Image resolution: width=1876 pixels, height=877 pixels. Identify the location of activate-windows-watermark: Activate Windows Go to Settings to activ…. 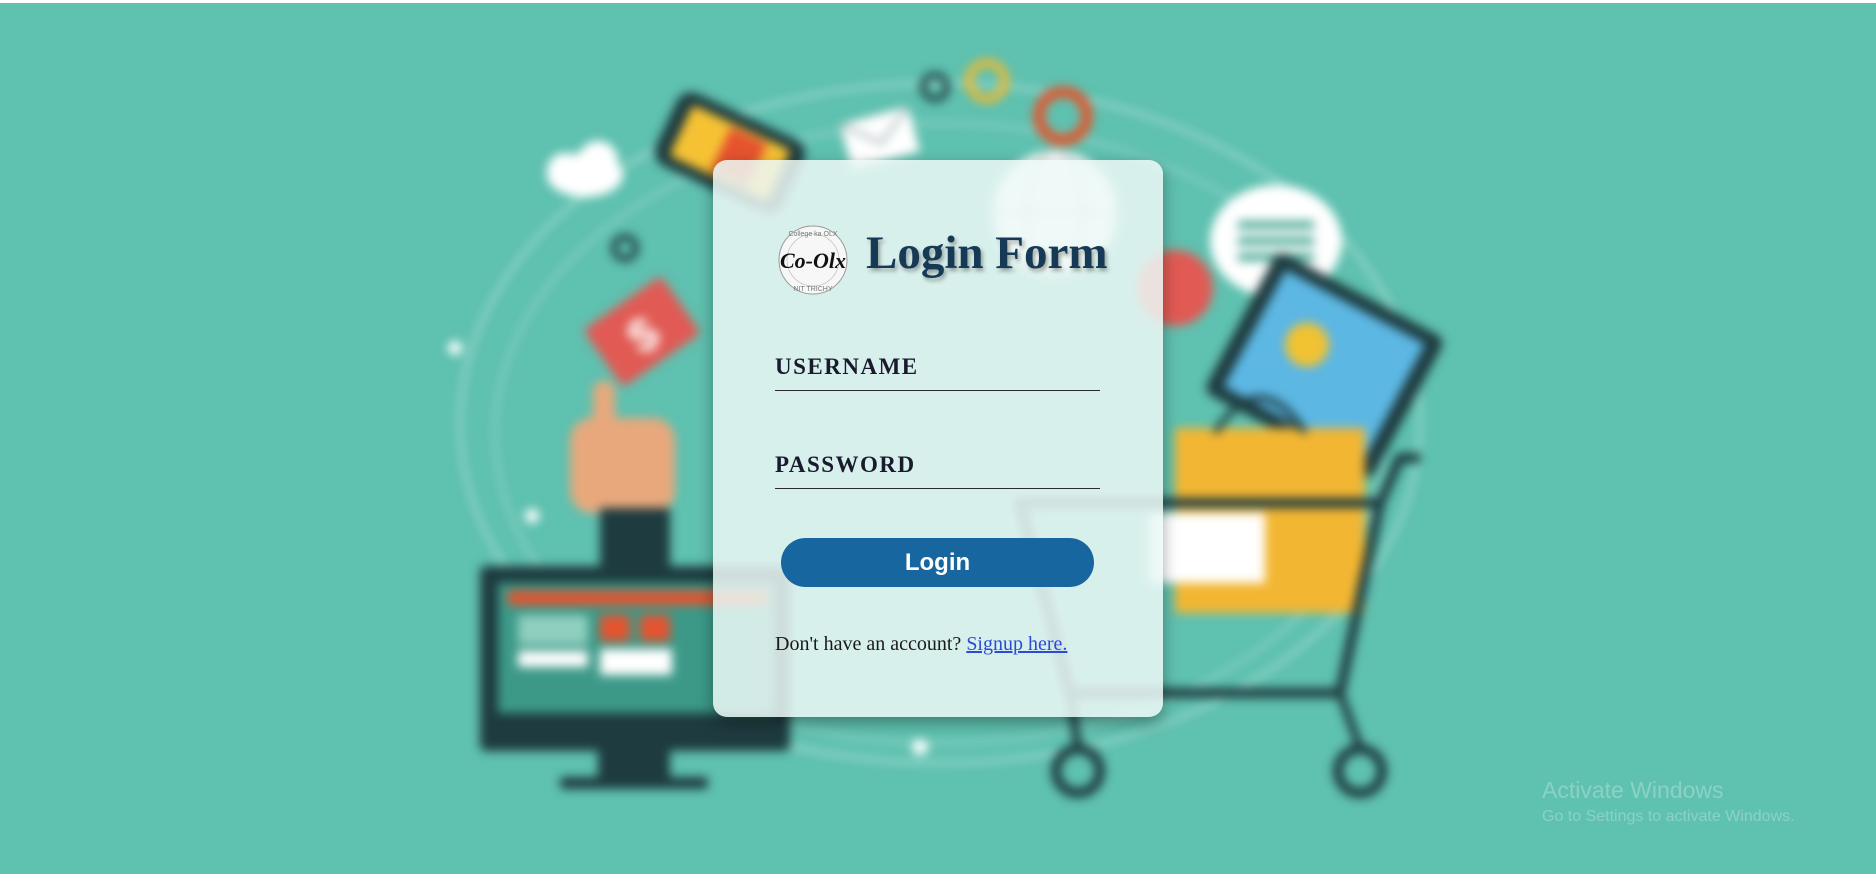
(1668, 801).